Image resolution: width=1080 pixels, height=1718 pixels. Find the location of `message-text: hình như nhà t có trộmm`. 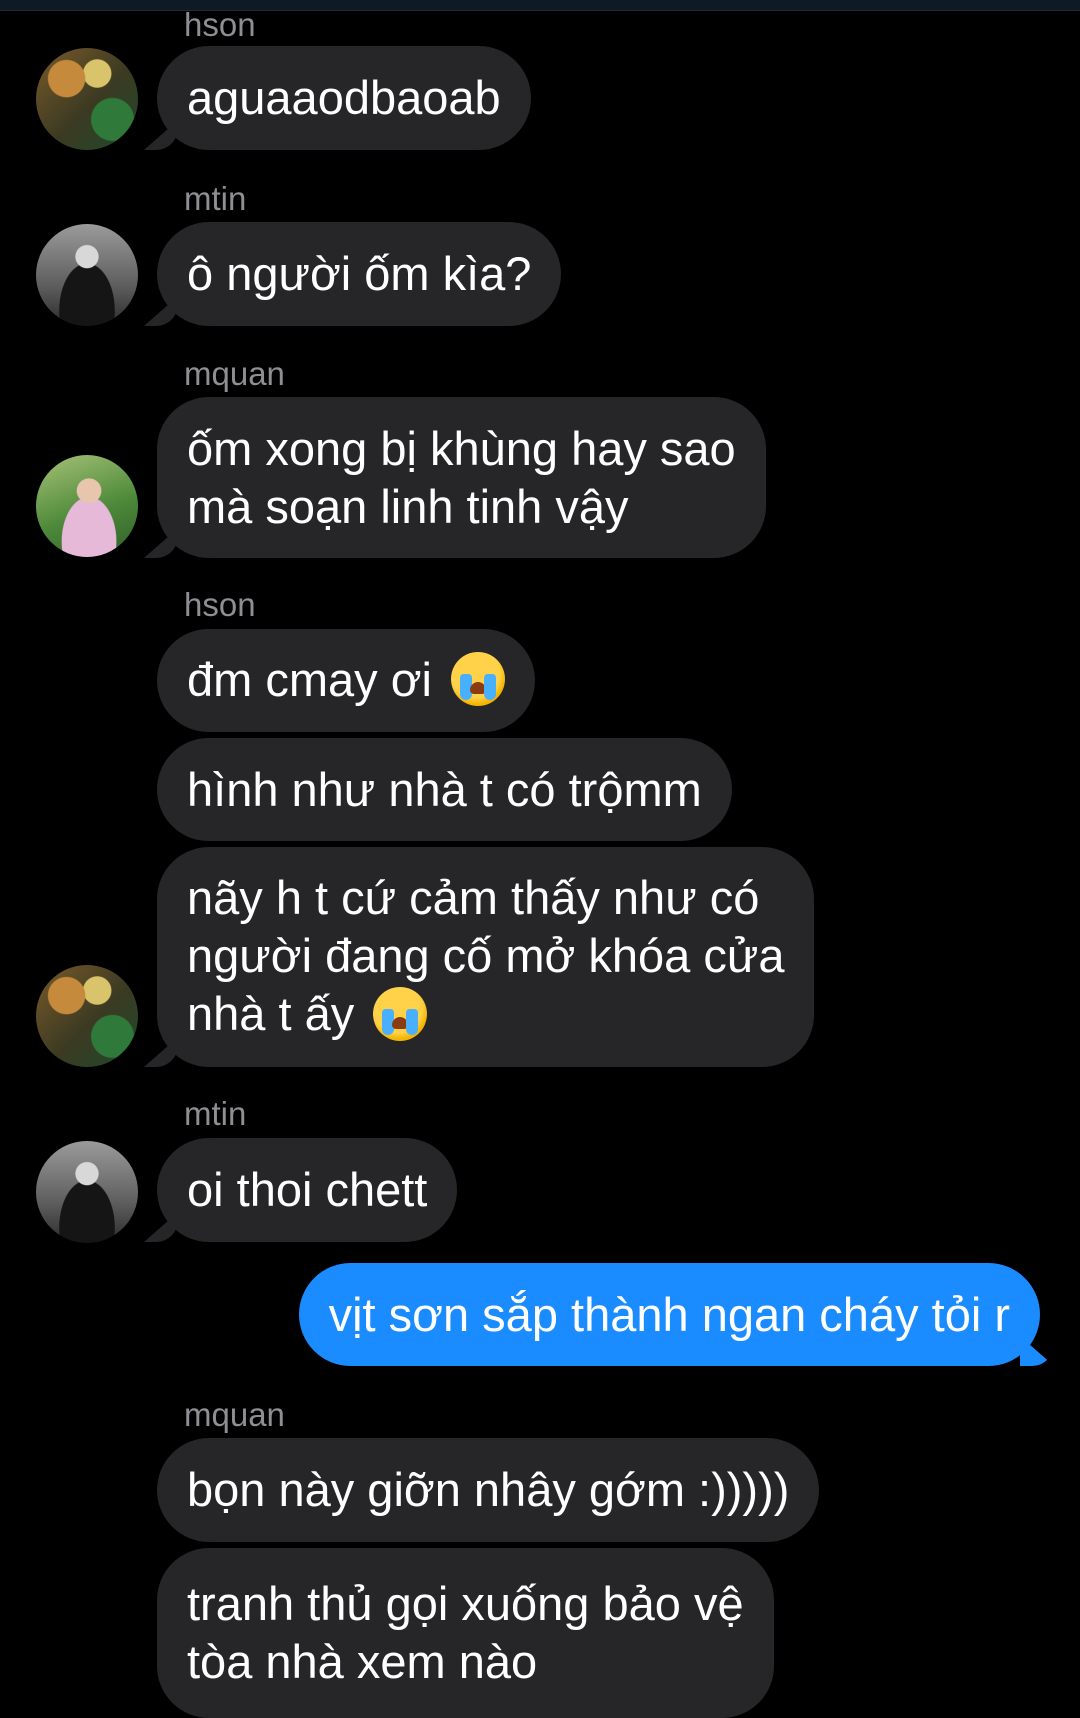

message-text: hình như nhà t có trộmm is located at coordinates (444, 789).